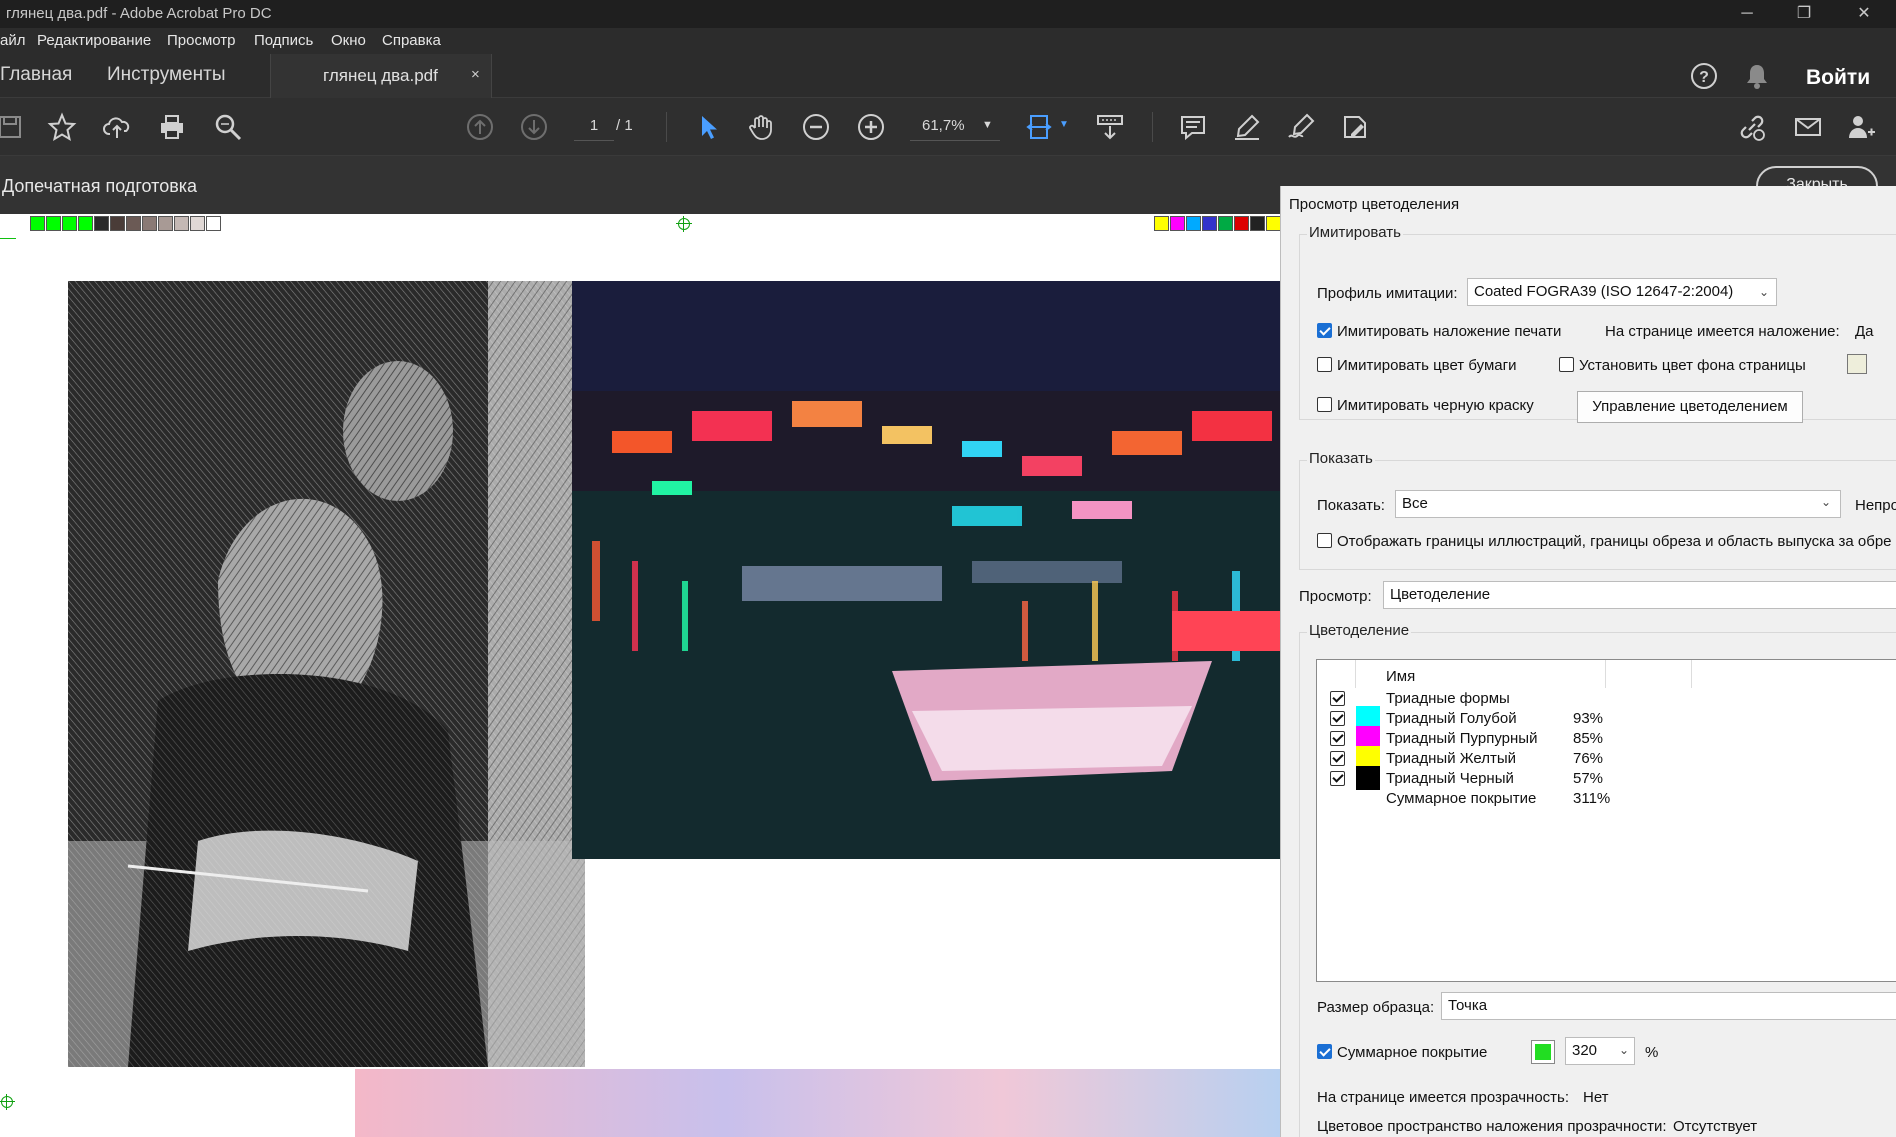 The width and height of the screenshot is (1896, 1137). Describe the element at coordinates (1324, 1051) in the screenshot. I see `total-coverage-checkbox` at that location.